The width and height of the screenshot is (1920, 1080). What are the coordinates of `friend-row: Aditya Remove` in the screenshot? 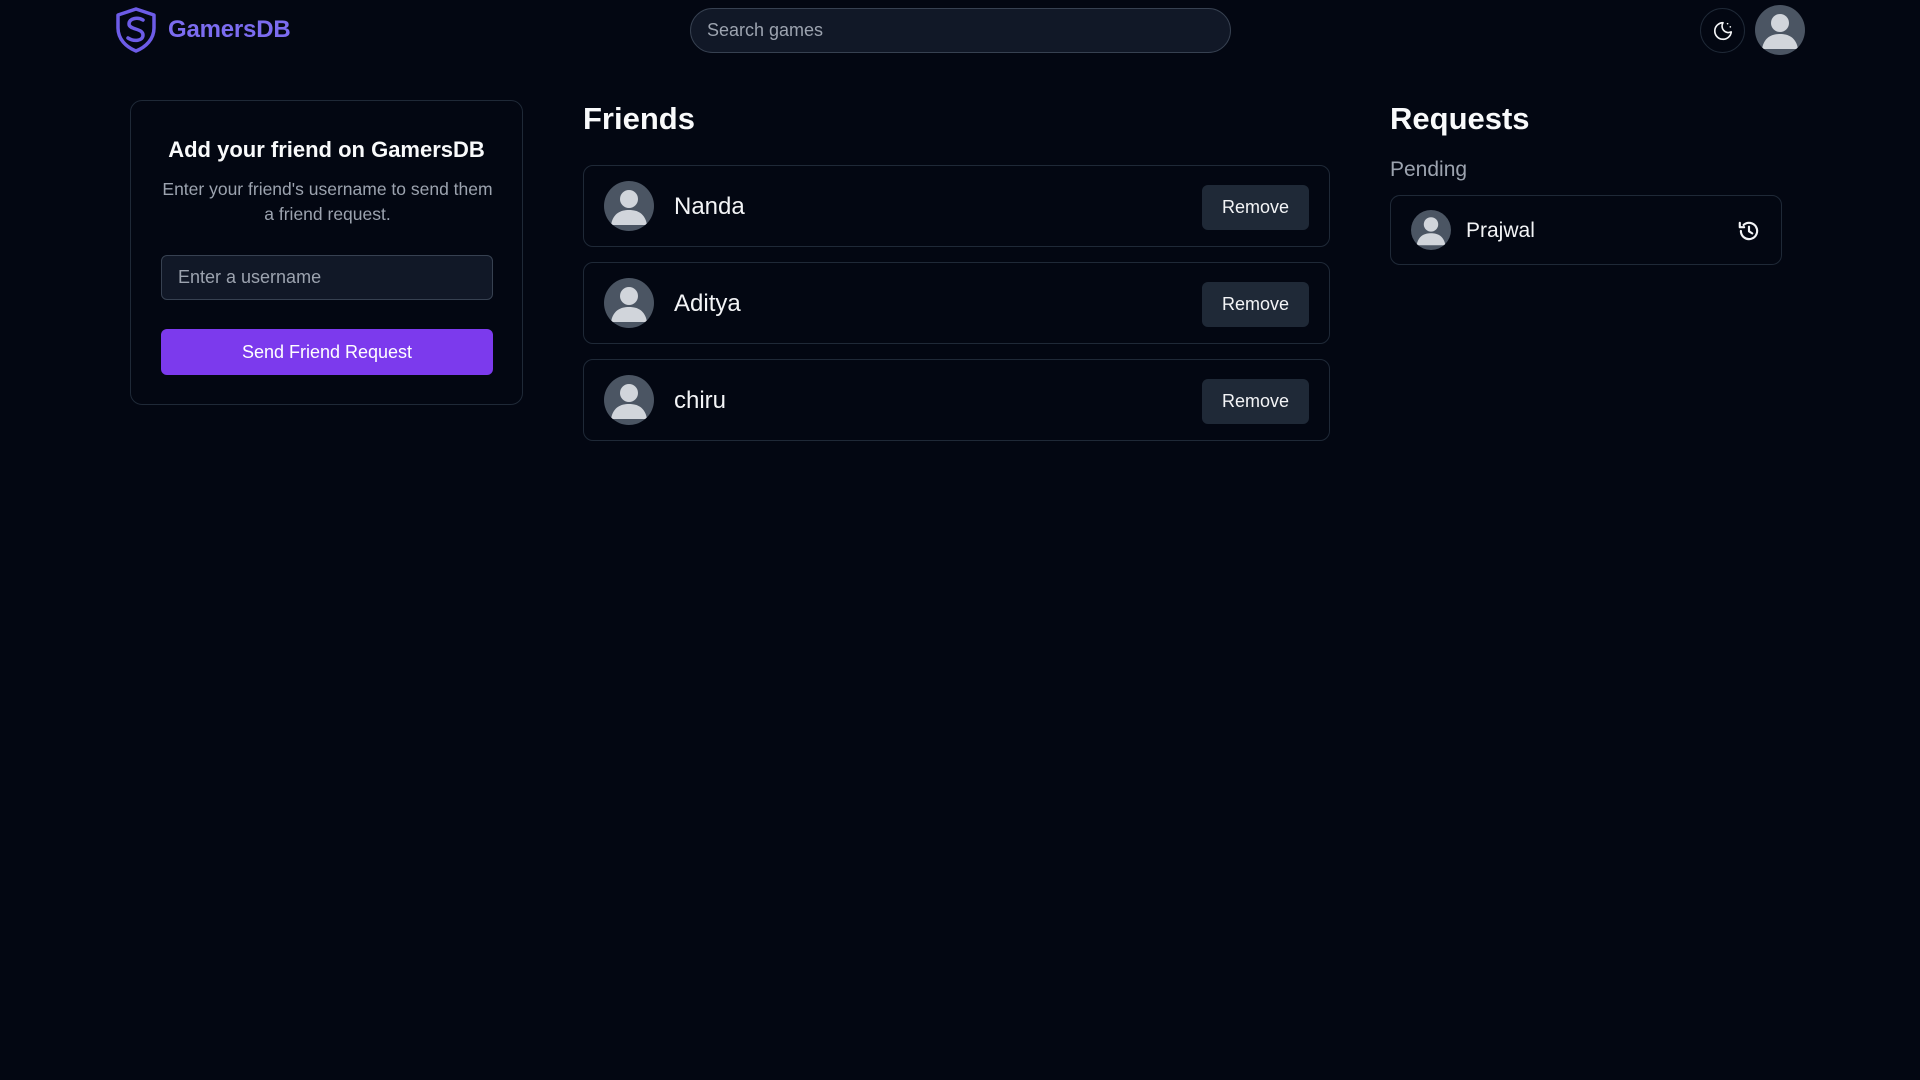 It's located at (956, 303).